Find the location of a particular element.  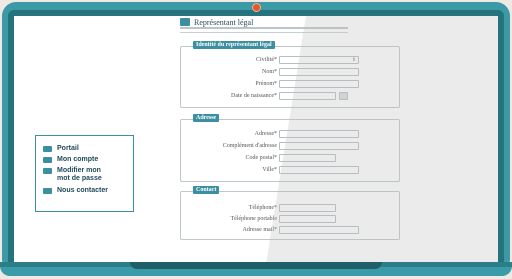

adresse-label: Adresse* is located at coordinates (265, 134).